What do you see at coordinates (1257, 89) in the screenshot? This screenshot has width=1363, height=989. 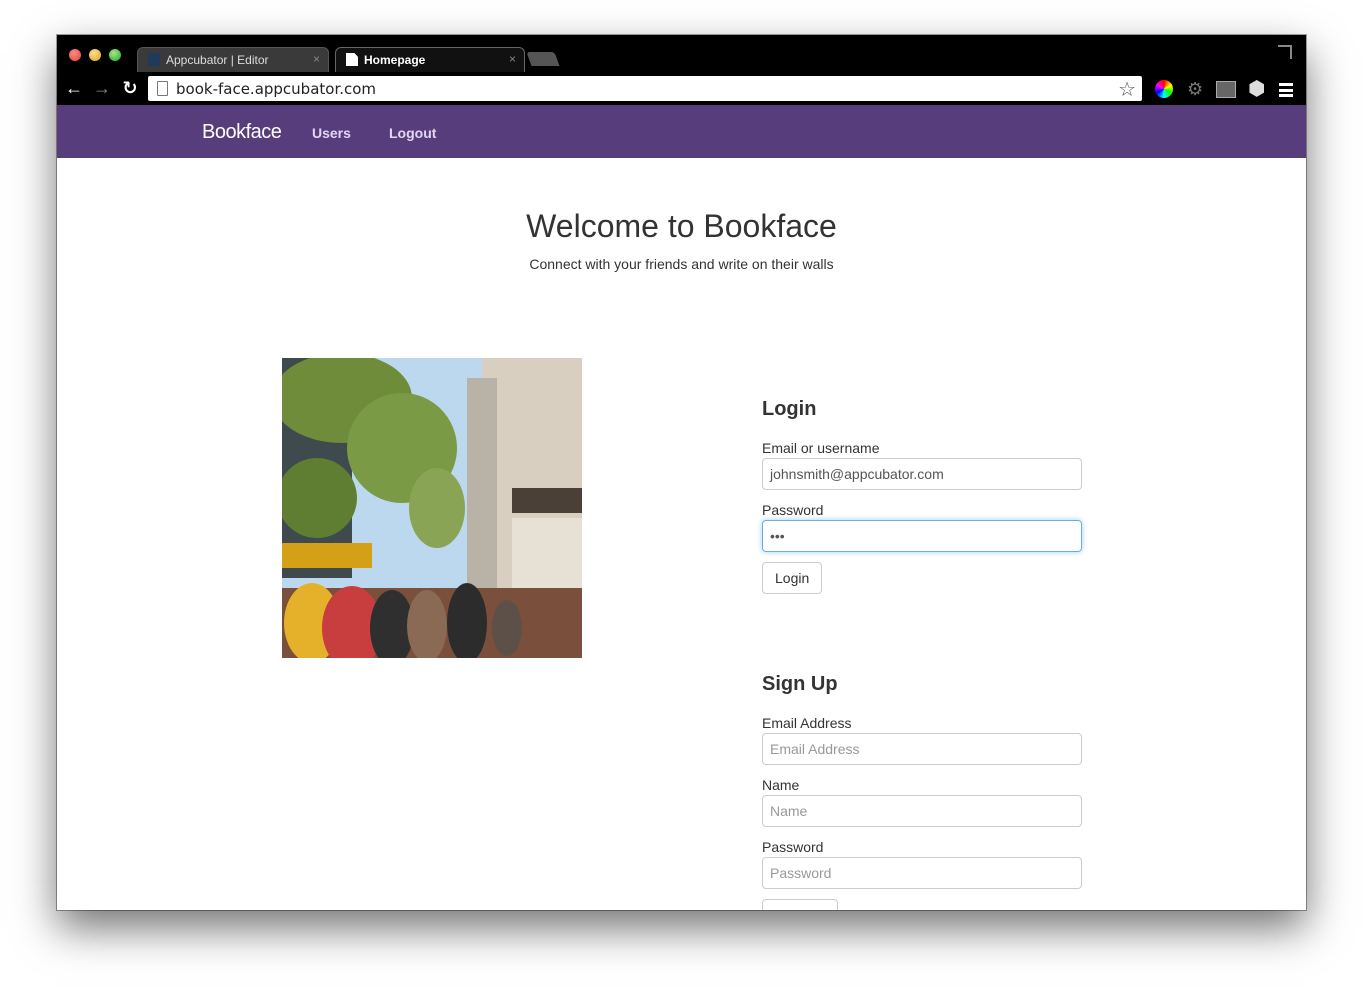 I see `hexagon-icon: ⬢` at bounding box center [1257, 89].